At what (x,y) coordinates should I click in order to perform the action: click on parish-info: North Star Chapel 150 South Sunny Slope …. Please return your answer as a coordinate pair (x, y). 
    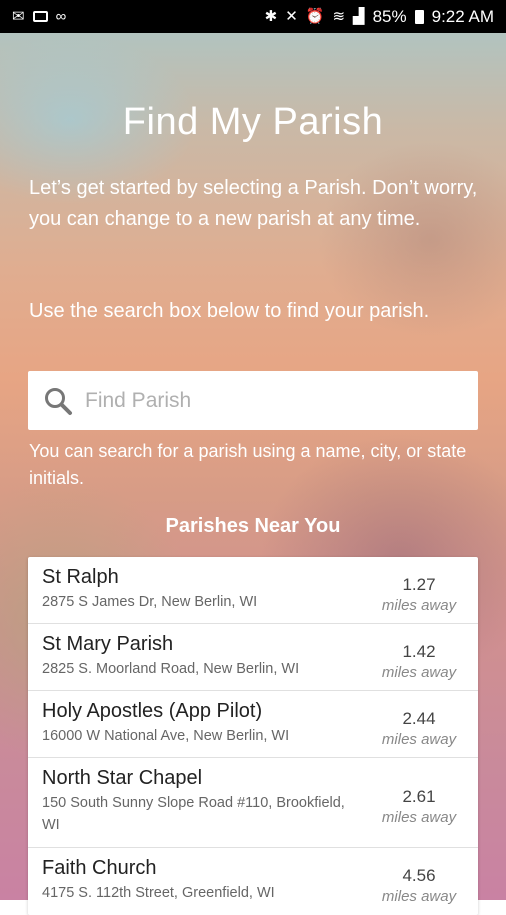
    Looking at the image, I should click on (202, 806).